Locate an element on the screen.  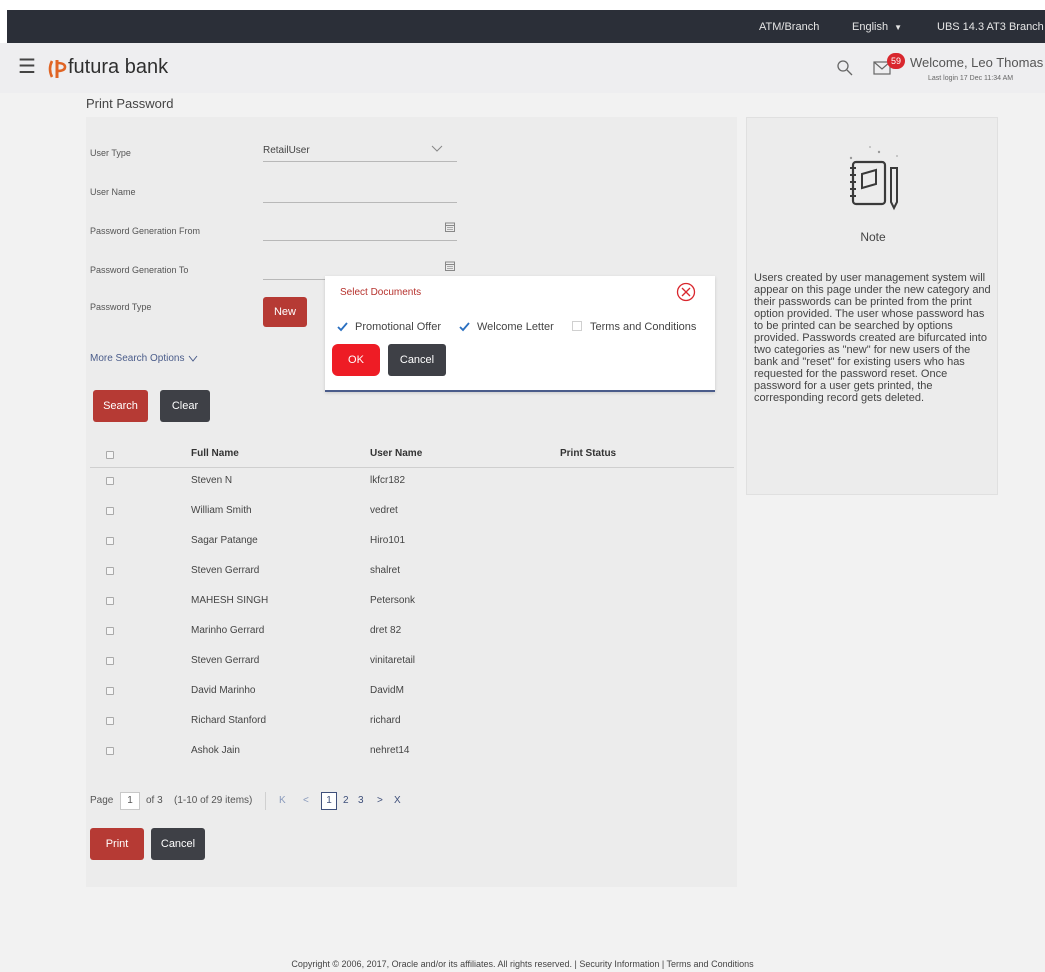
option-label: Welcome Letter is located at coordinates (515, 327).